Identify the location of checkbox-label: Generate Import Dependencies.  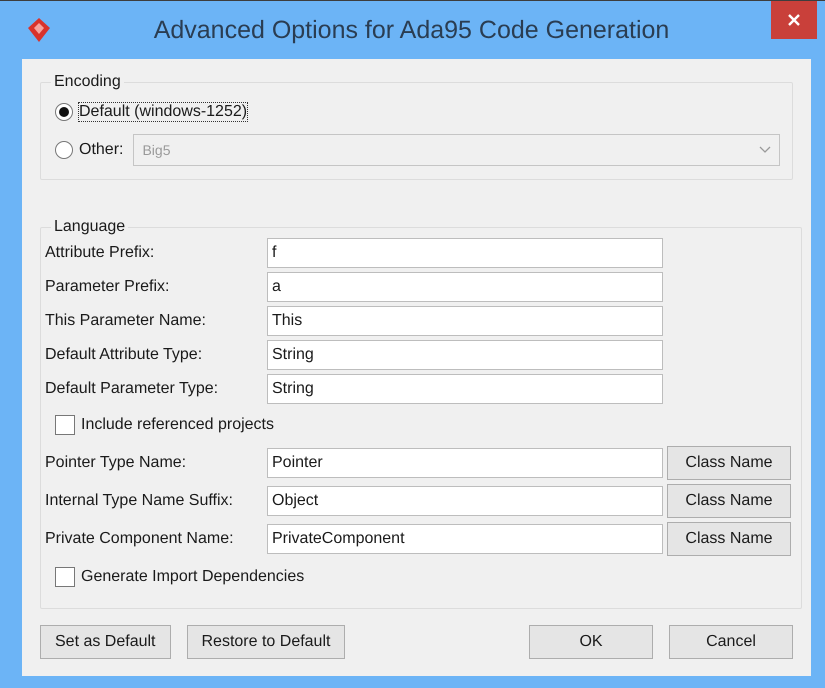
(192, 577).